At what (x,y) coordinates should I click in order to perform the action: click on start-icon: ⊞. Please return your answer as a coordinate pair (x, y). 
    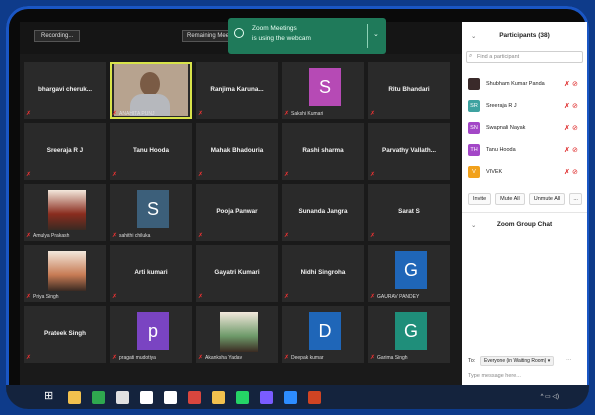
    Looking at the image, I should click on (50, 395).